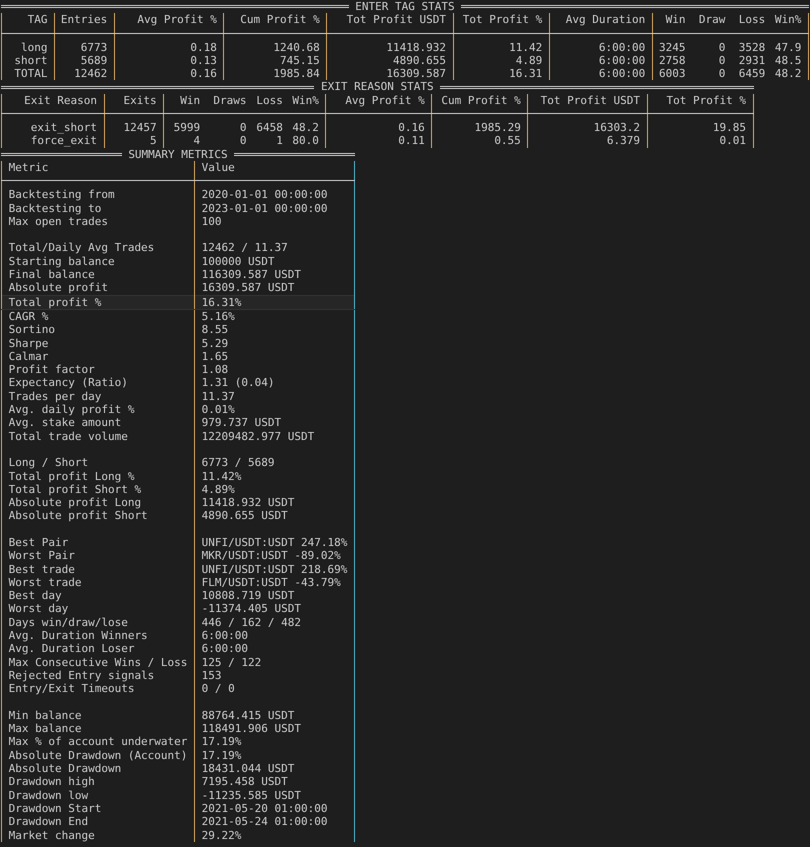 The width and height of the screenshot is (810, 847). What do you see at coordinates (274, 316) in the screenshot?
I see `metric-value: 5.16%` at bounding box center [274, 316].